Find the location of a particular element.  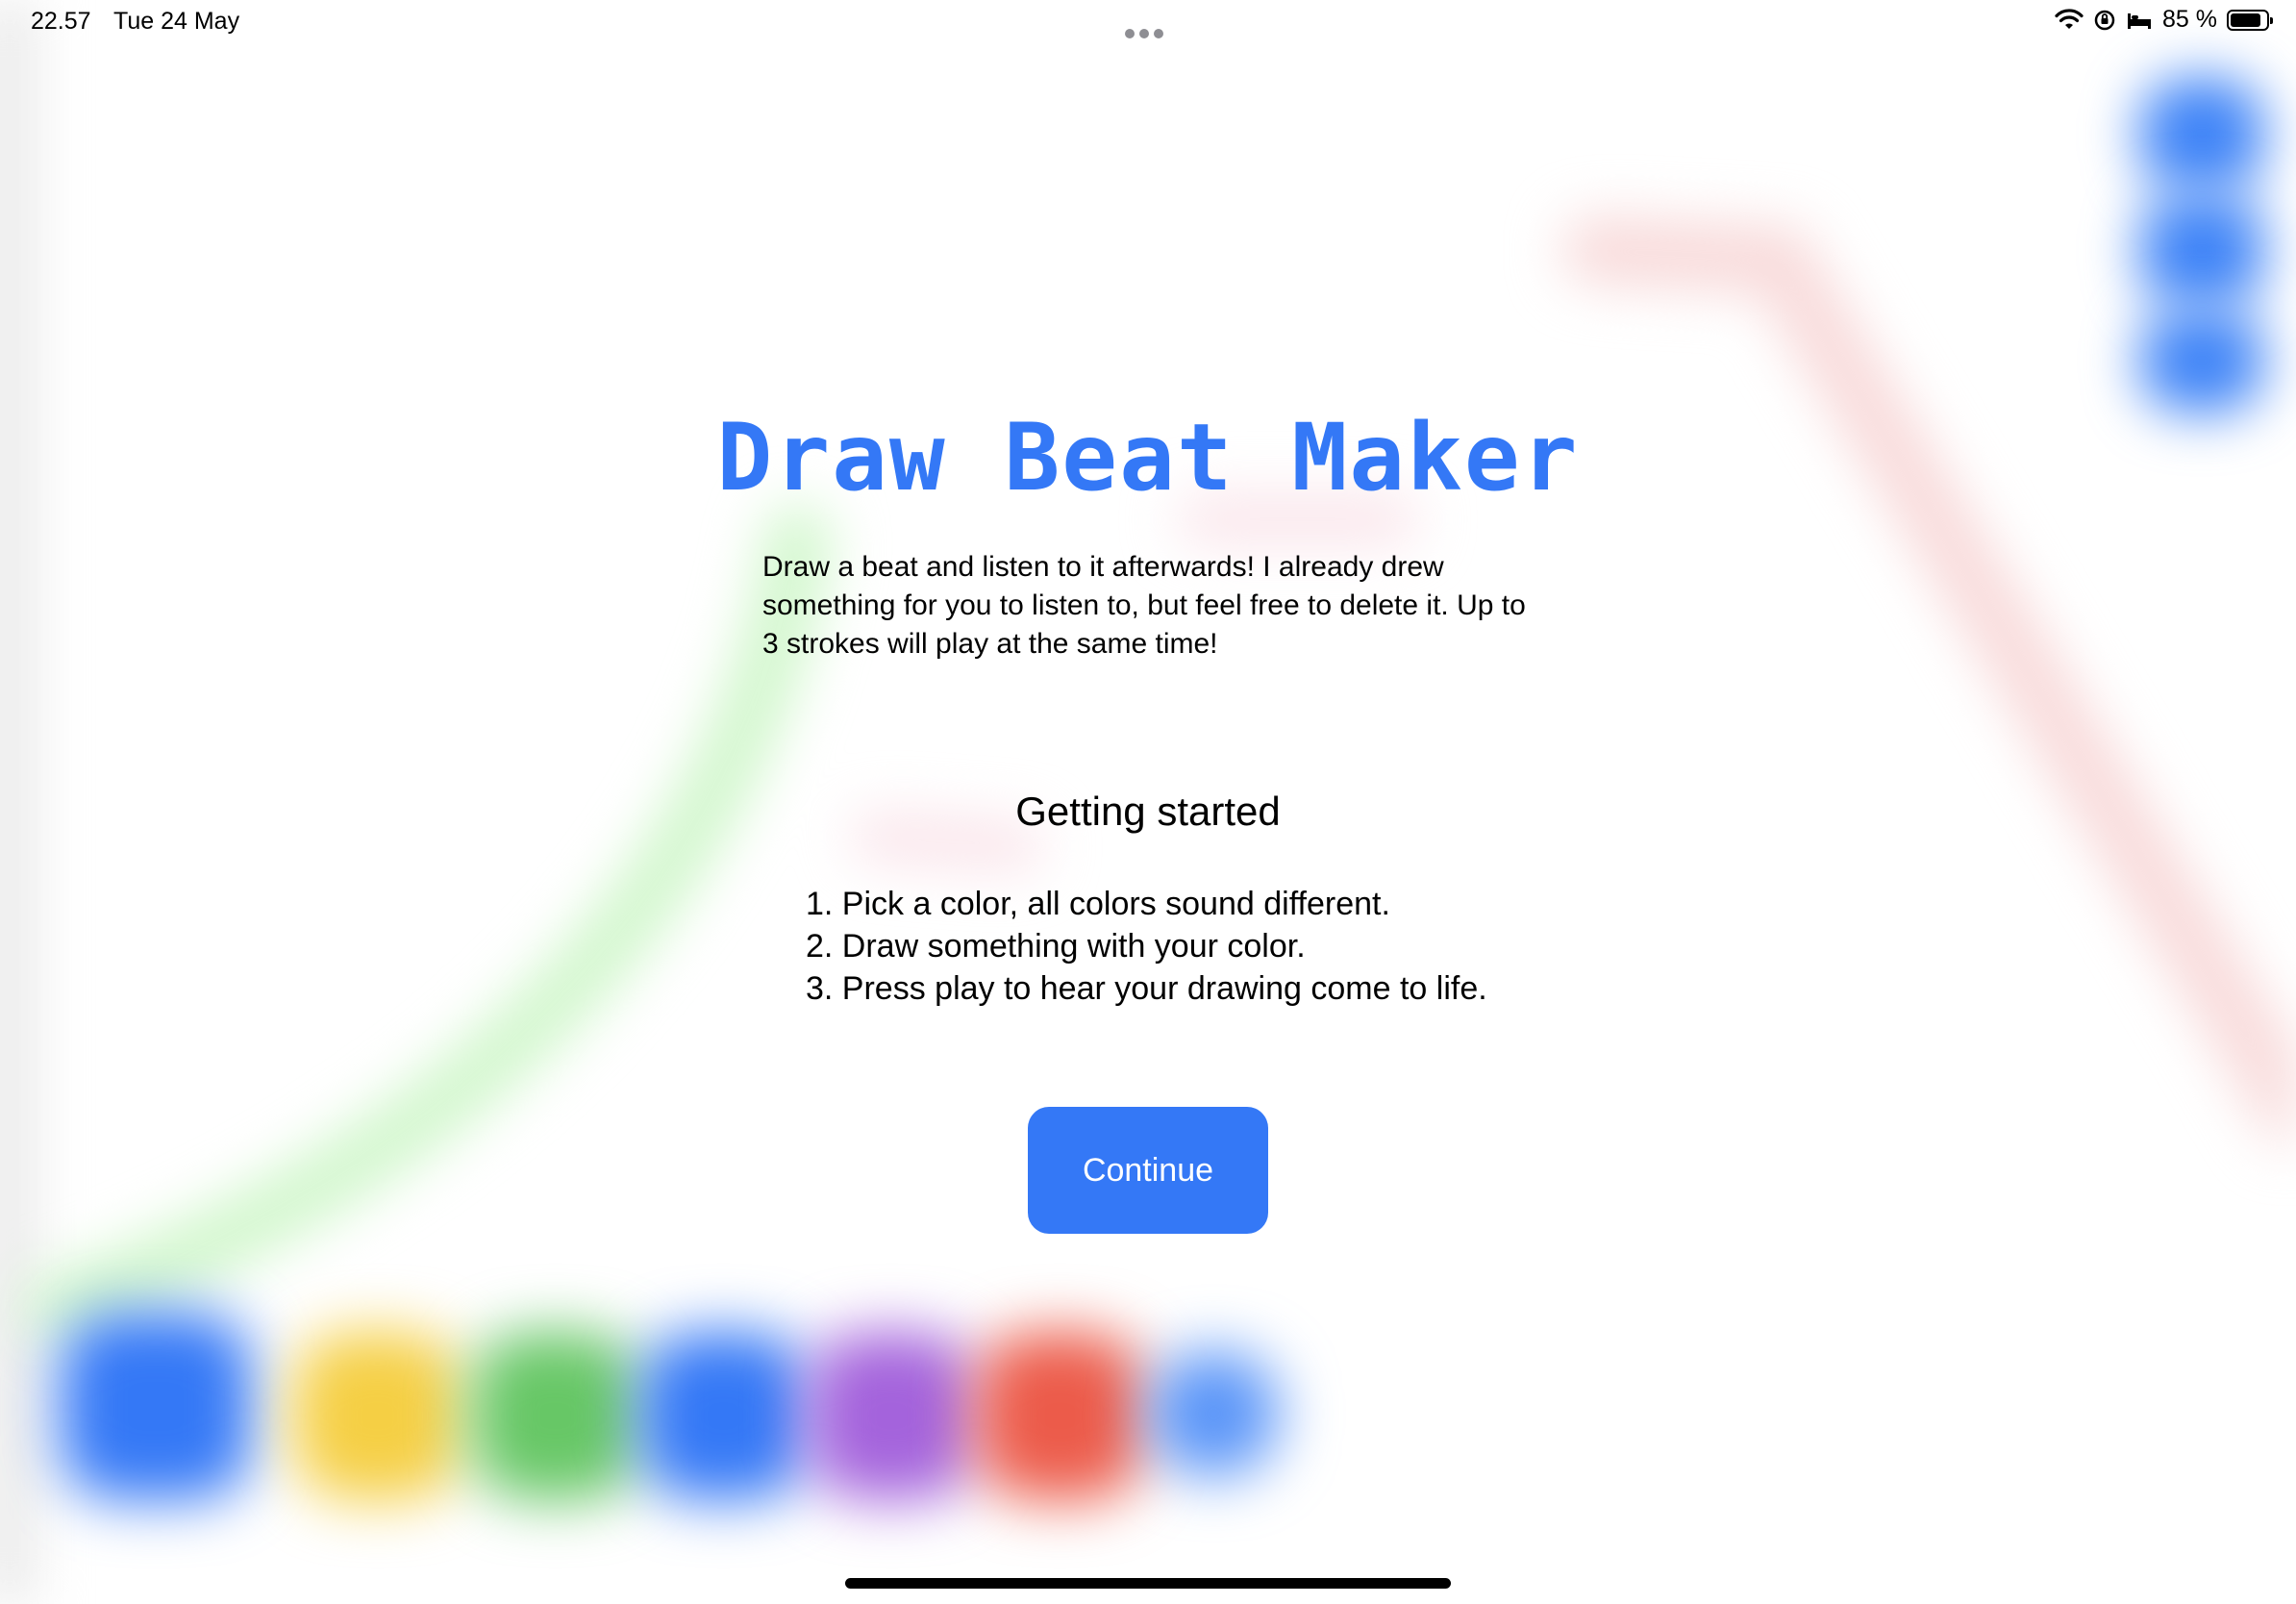

side-button-middle is located at coordinates (2201, 250).